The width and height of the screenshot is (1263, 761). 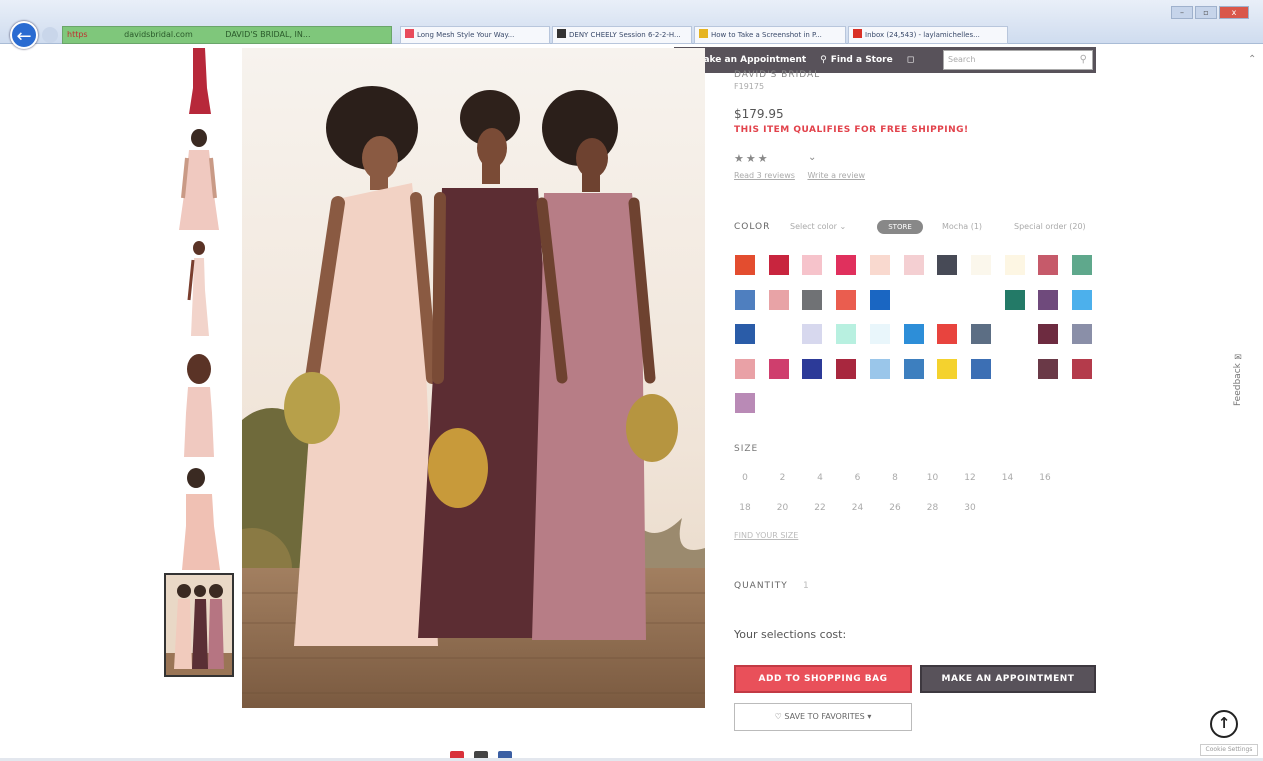 What do you see at coordinates (1252, 59) in the screenshot?
I see `scroll-up-arrow-icon: ⌃` at bounding box center [1252, 59].